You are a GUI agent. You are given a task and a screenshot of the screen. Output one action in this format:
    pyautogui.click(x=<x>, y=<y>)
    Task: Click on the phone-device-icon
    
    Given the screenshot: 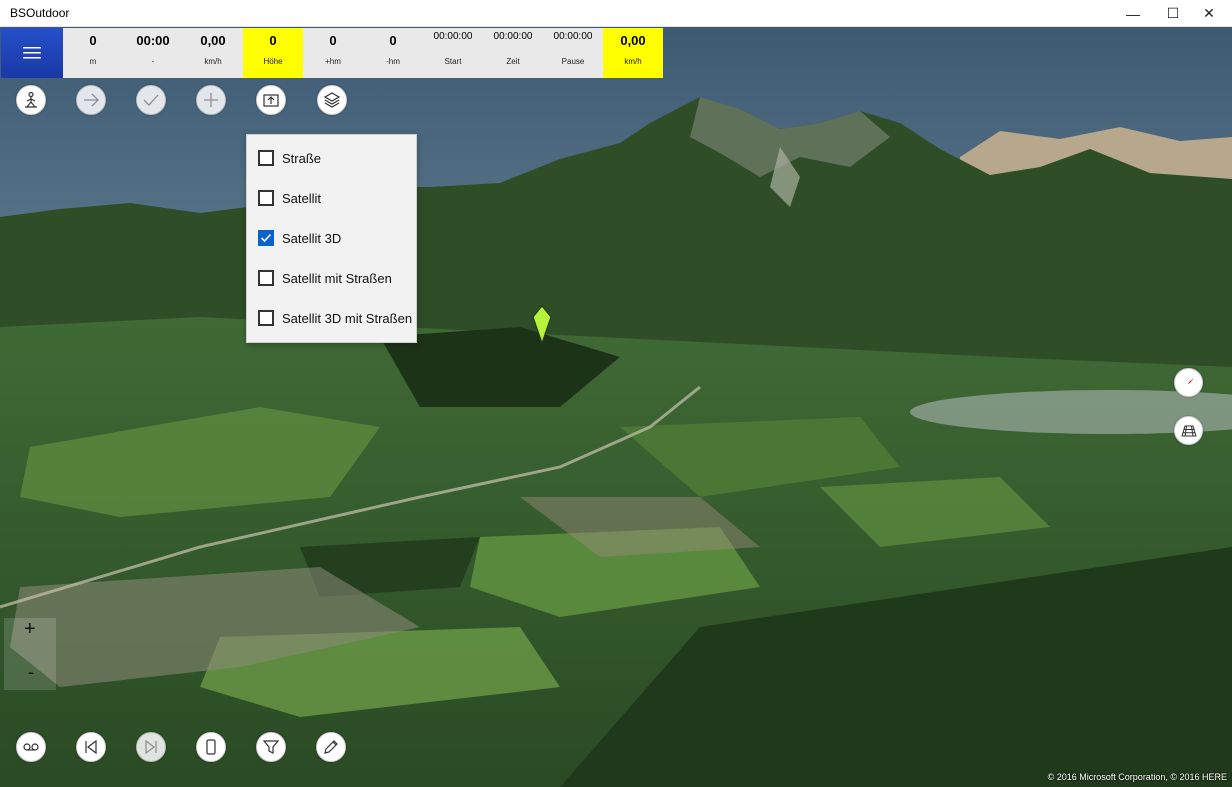 What is the action you would take?
    pyautogui.click(x=211, y=747)
    